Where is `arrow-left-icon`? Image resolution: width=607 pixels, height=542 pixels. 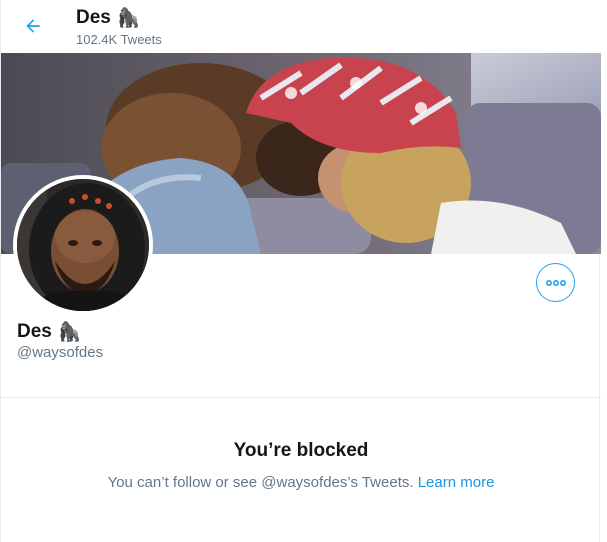
arrow-left-icon is located at coordinates (33, 26).